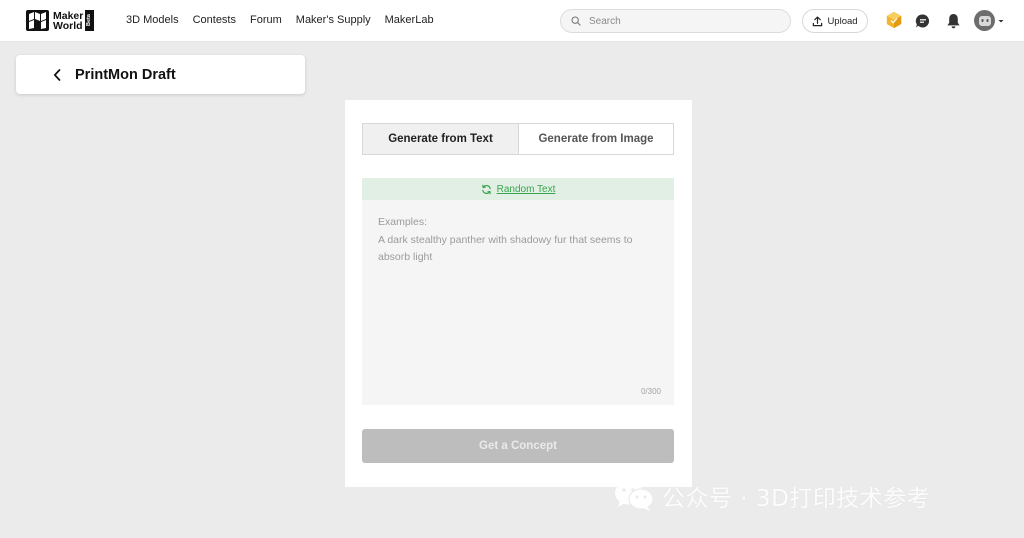  I want to click on box-points-icon, so click(894, 20).